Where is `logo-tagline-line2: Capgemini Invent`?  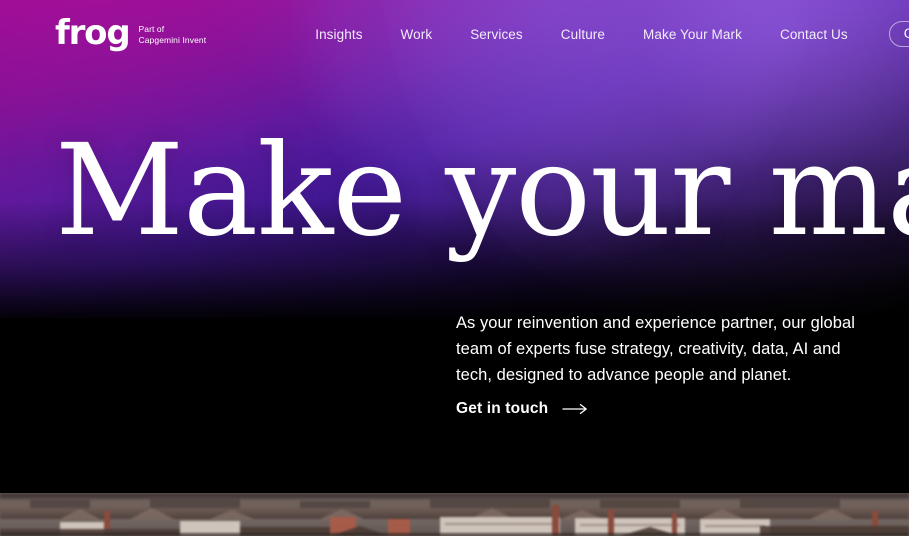
logo-tagline-line2: Capgemini Invent is located at coordinates (172, 39).